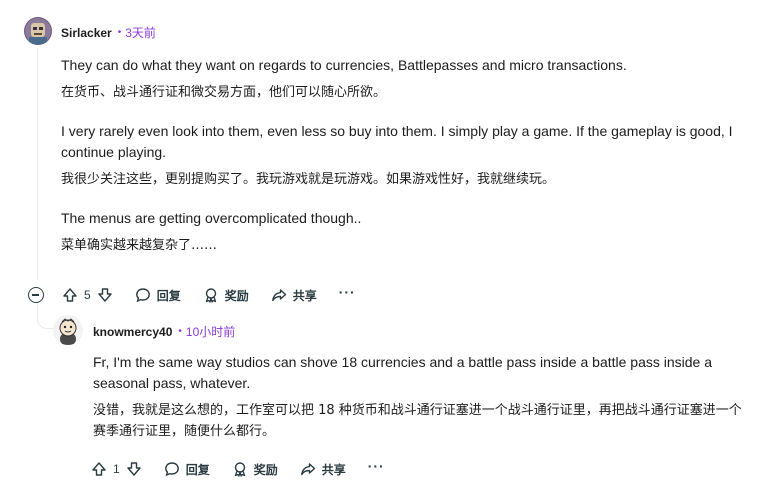  I want to click on comment-meta: Sirlacker • 3天前, so click(108, 32).